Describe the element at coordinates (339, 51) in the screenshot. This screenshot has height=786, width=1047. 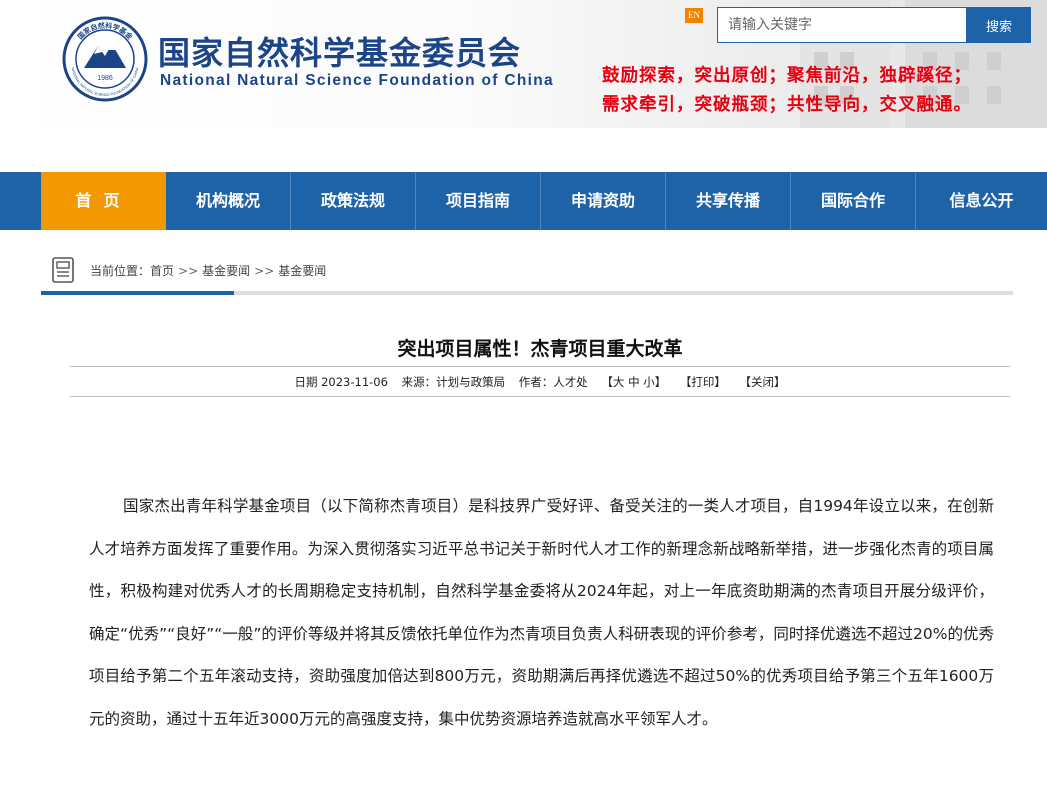
I see `org-name-cn: 国家自然科学基金委员会` at that location.